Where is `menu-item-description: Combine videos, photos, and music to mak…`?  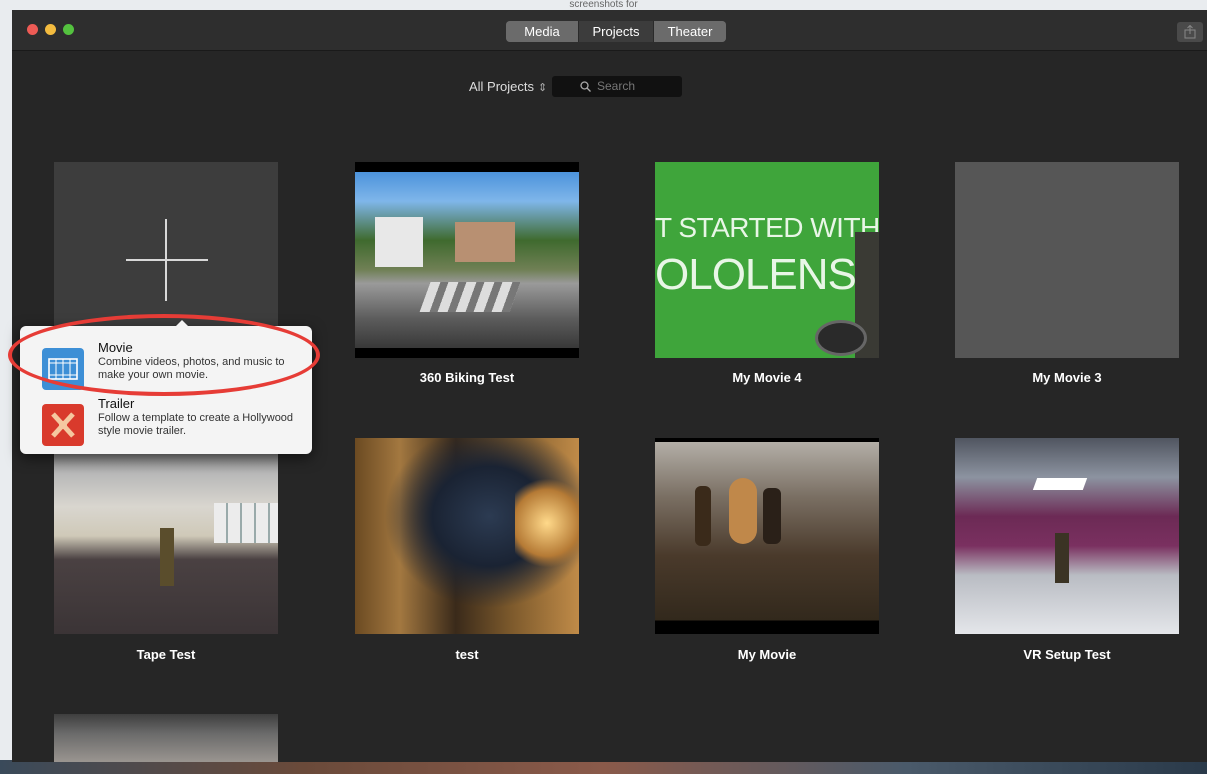
menu-item-description: Combine videos, photos, and music to mak… is located at coordinates (191, 368).